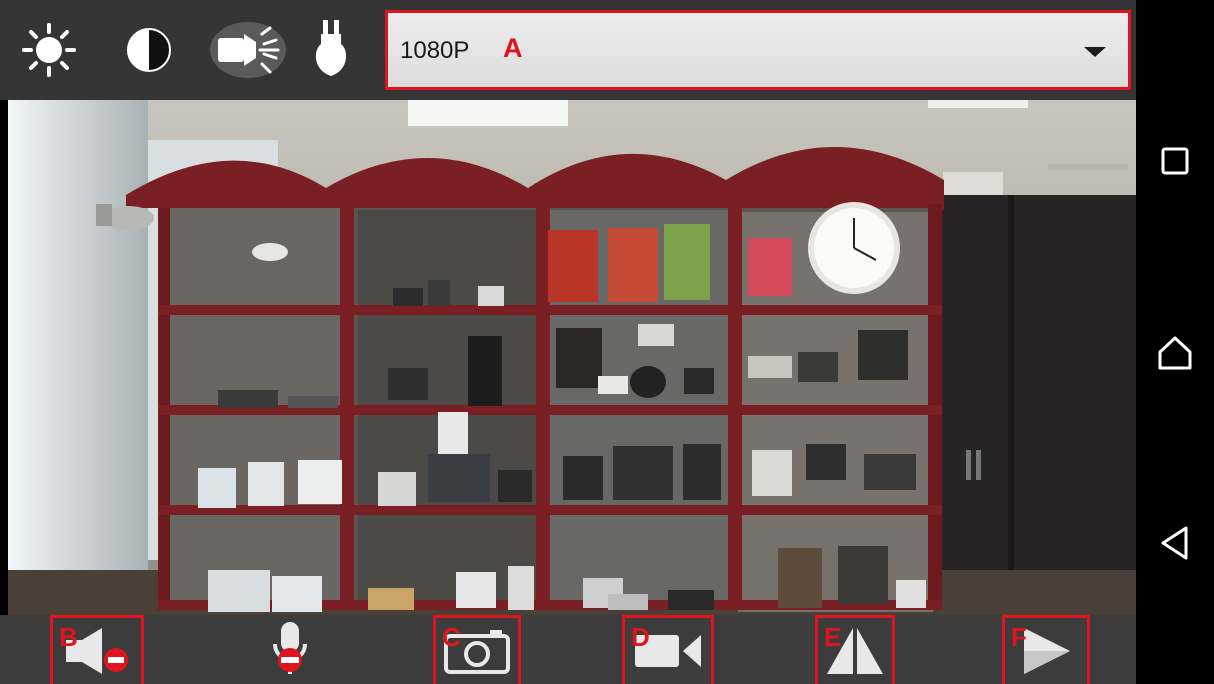 The width and height of the screenshot is (1214, 684). What do you see at coordinates (758, 50) in the screenshot?
I see `resolution-dropdown: 1080P A` at bounding box center [758, 50].